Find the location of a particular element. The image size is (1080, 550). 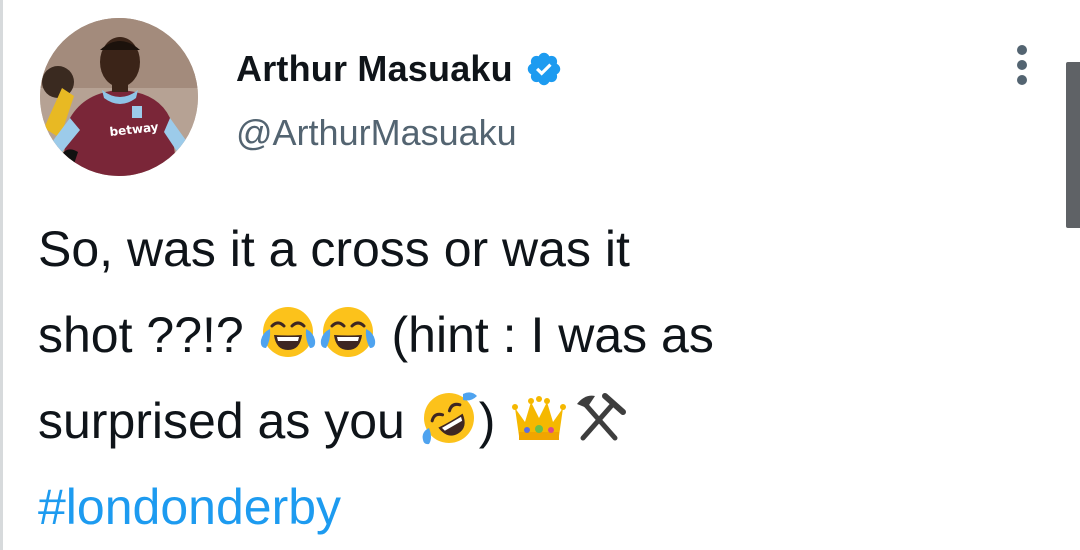

tweet-text-line-1: So, was it a cross or was it is located at coordinates (543, 249).